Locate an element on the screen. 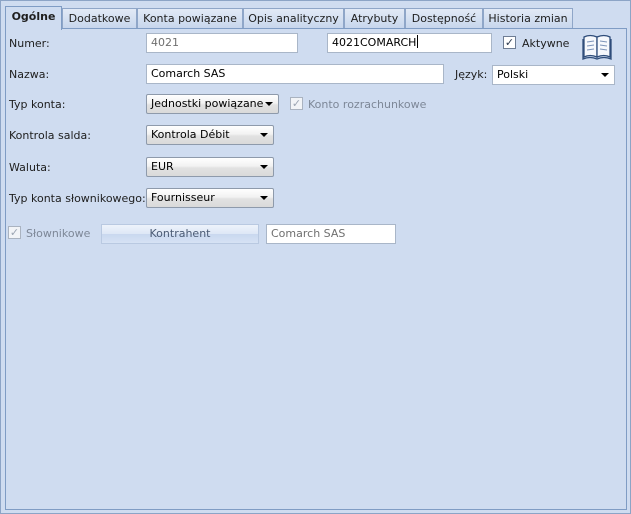  tab-dodatkowe: Dodatkowe is located at coordinates (99, 18).